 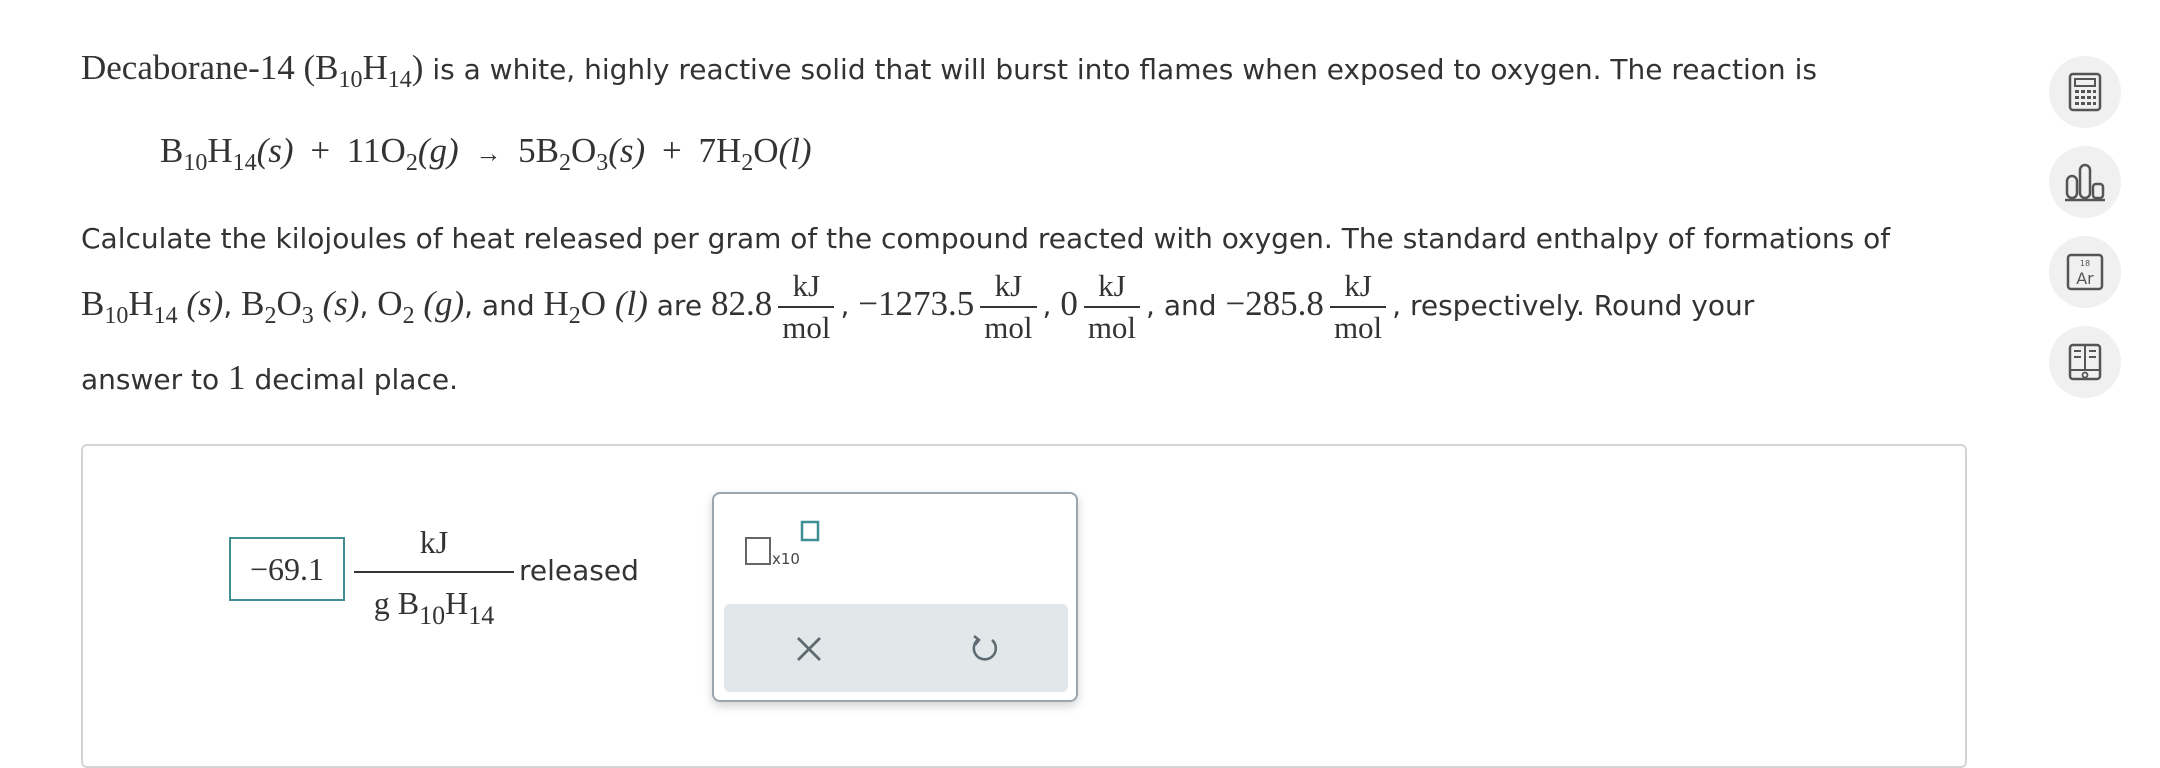 I want to click on tools-toolbar: 18 Ar, so click(x=2087, y=236).